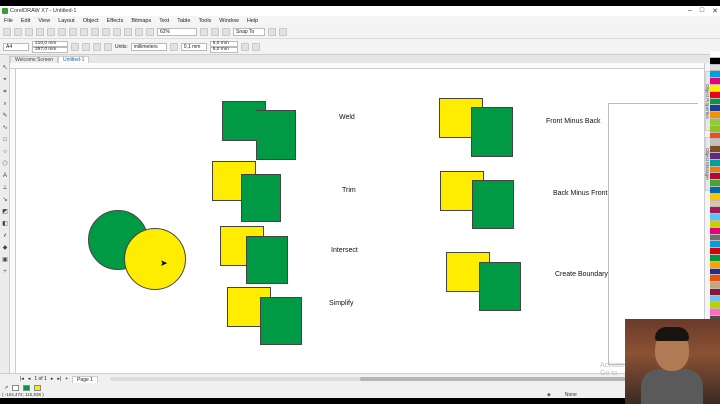  I want to click on save-icon, so click(29, 31).